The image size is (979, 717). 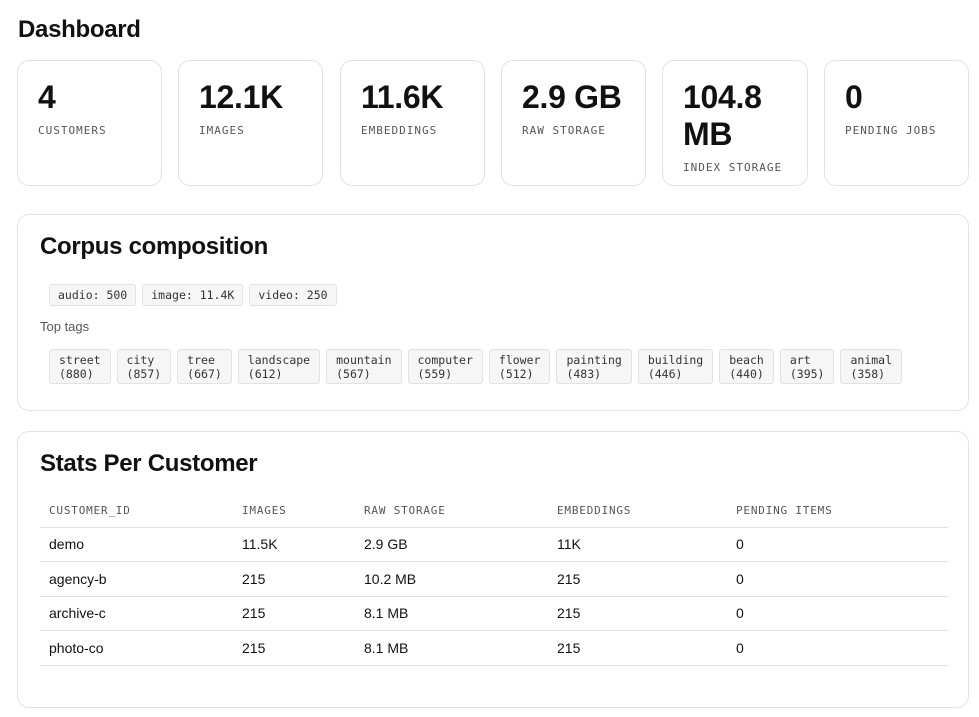 I want to click on tag-count: (446), so click(x=665, y=374).